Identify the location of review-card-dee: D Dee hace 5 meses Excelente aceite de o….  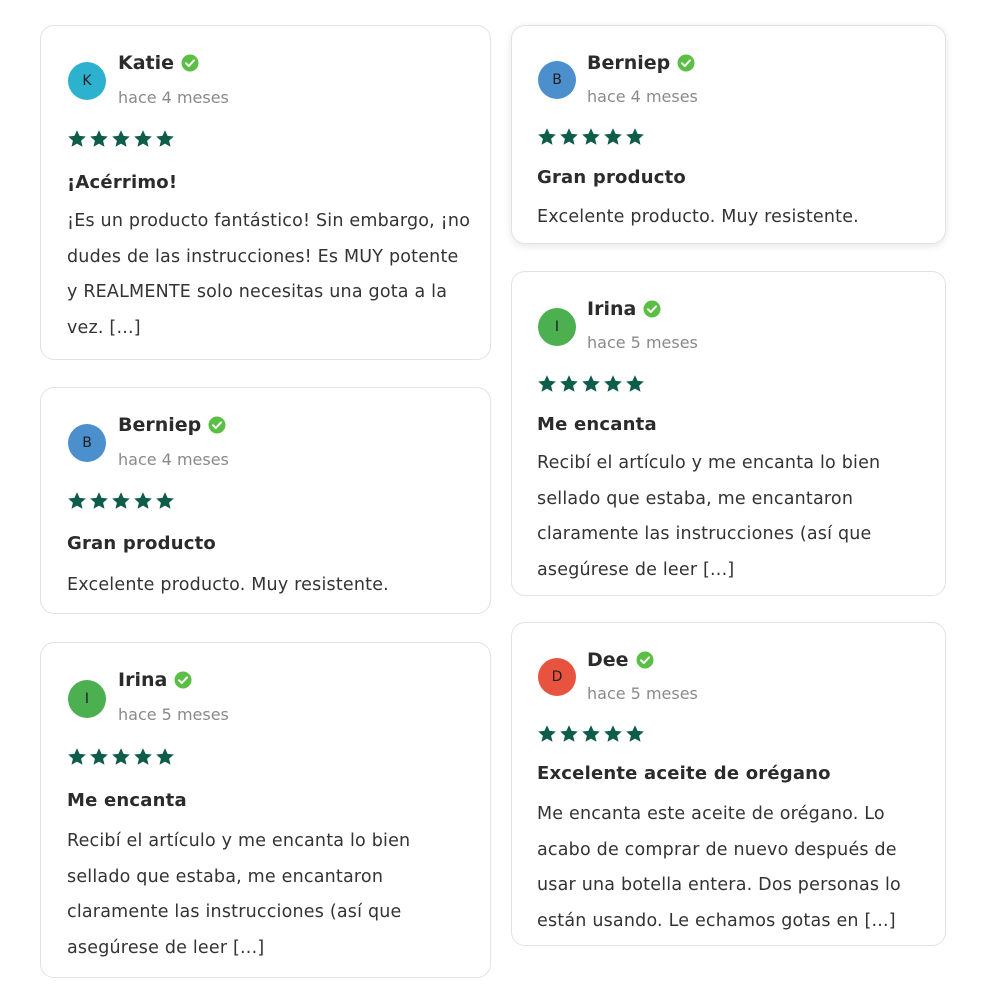
(728, 784).